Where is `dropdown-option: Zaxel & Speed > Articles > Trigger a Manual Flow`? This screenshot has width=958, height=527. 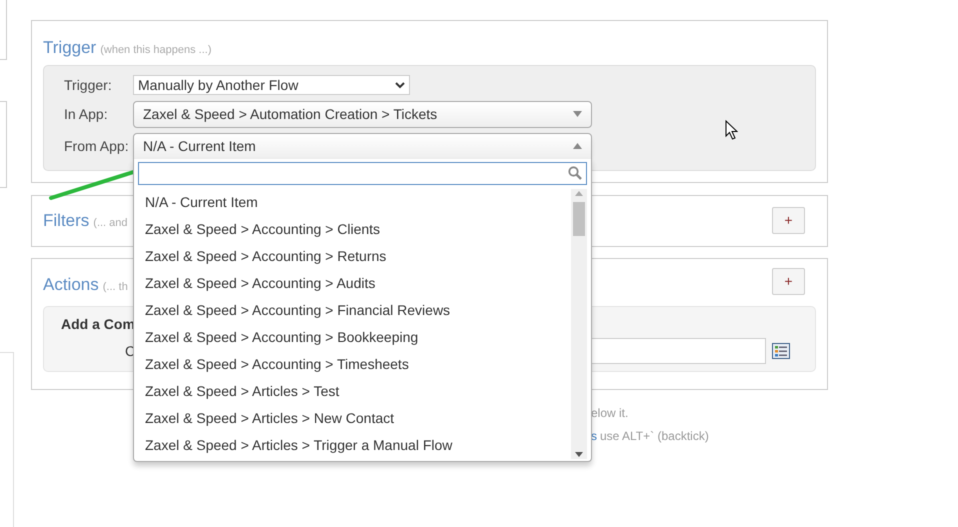
dropdown-option: Zaxel & Speed > Articles > Trigger a Manual Flow is located at coordinates (352, 445).